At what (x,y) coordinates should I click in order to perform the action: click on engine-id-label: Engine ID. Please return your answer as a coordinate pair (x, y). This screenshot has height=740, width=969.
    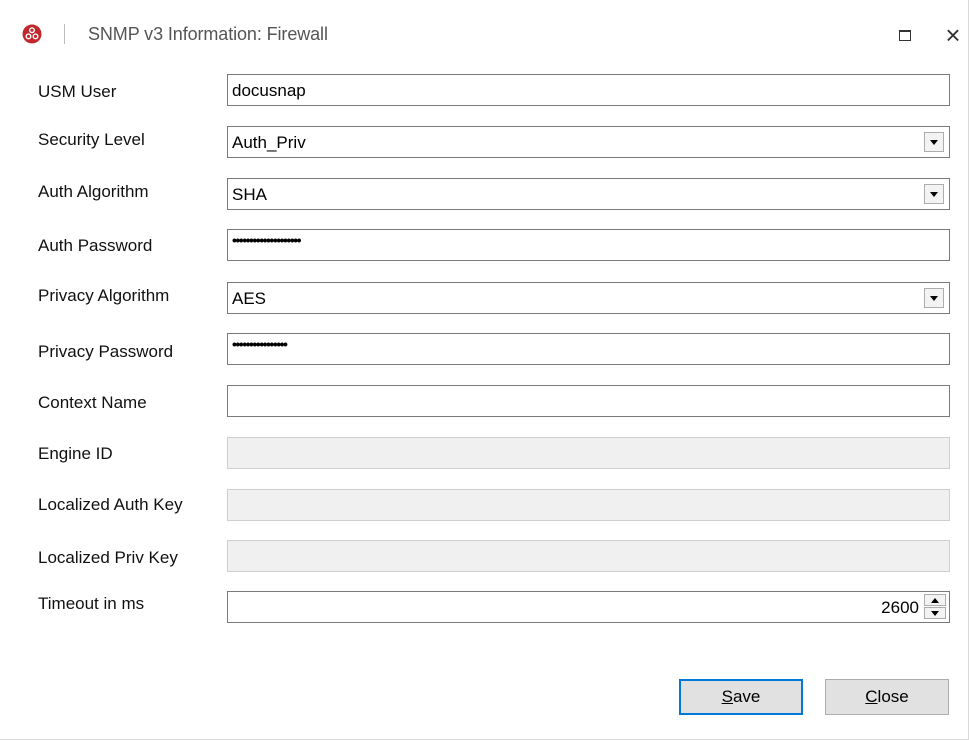
    Looking at the image, I should click on (75, 453).